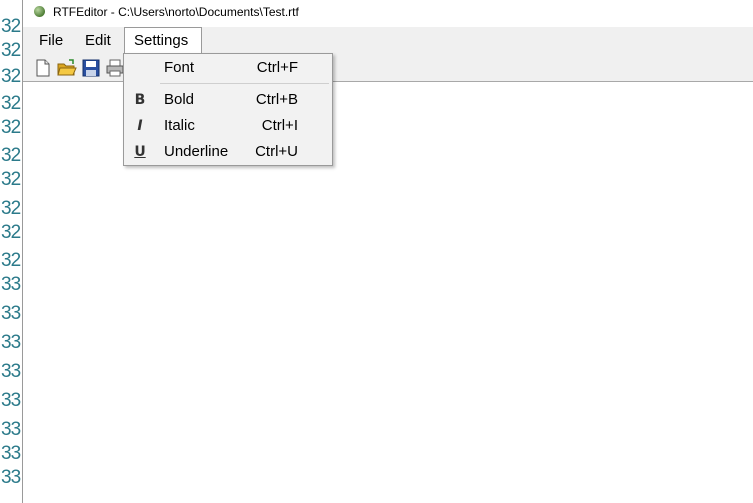 Image resolution: width=753 pixels, height=503 pixels. Describe the element at coordinates (276, 151) in the screenshot. I see `menu-item-shortcut: Ctrl+U` at that location.